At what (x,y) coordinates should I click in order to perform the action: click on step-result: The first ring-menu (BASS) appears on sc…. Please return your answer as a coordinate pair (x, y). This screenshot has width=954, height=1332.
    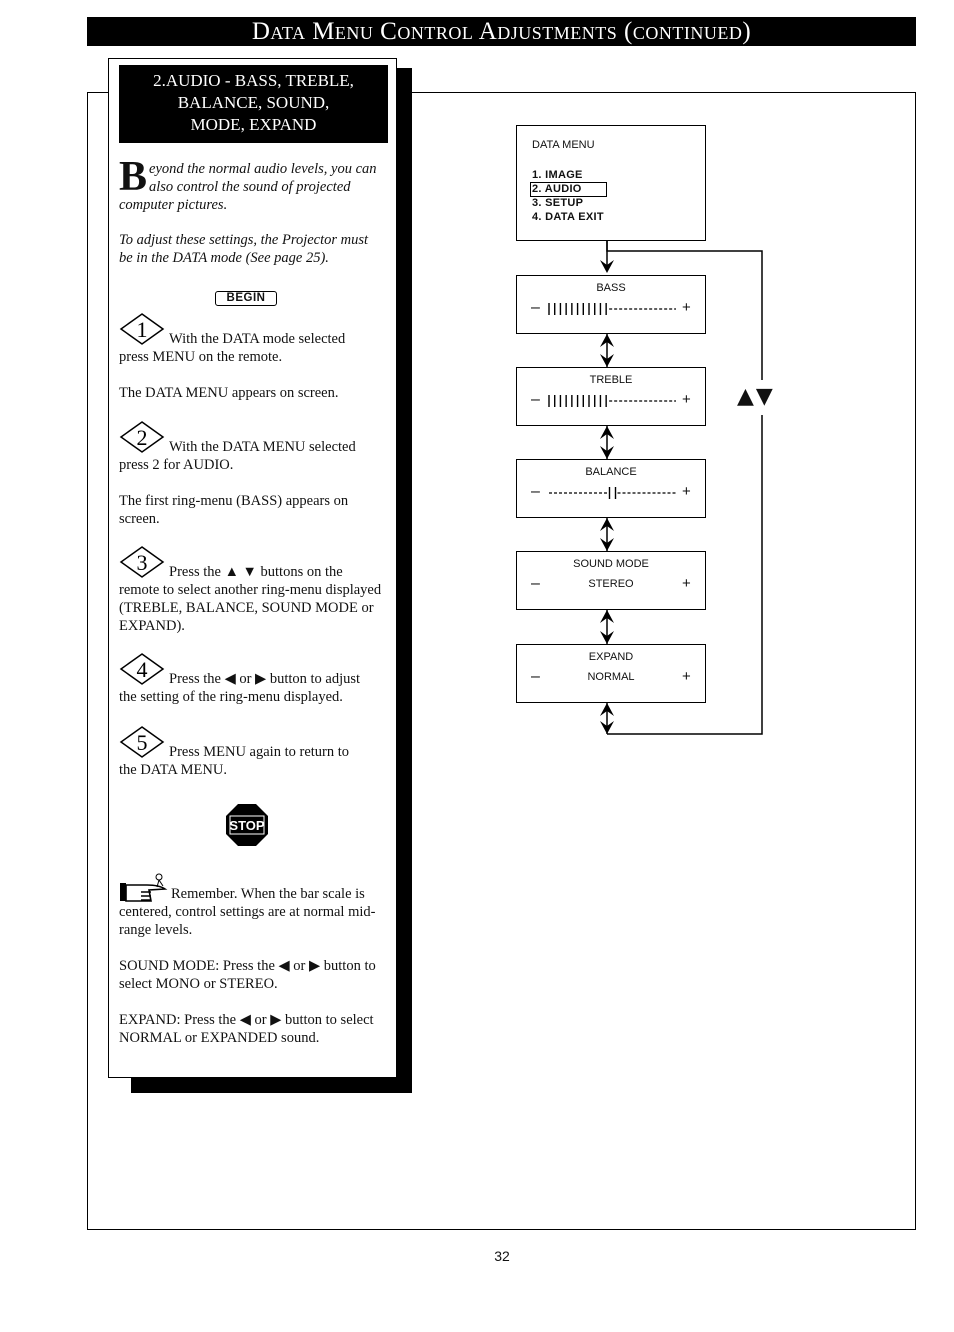
    Looking at the image, I should click on (234, 510).